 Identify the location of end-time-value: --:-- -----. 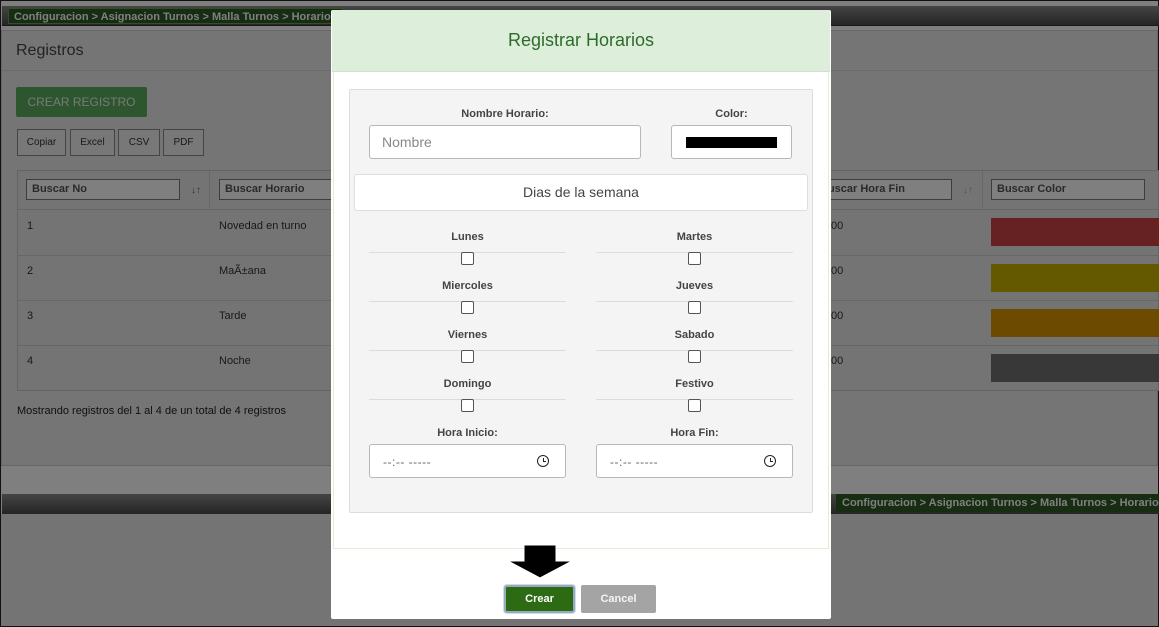
(634, 462).